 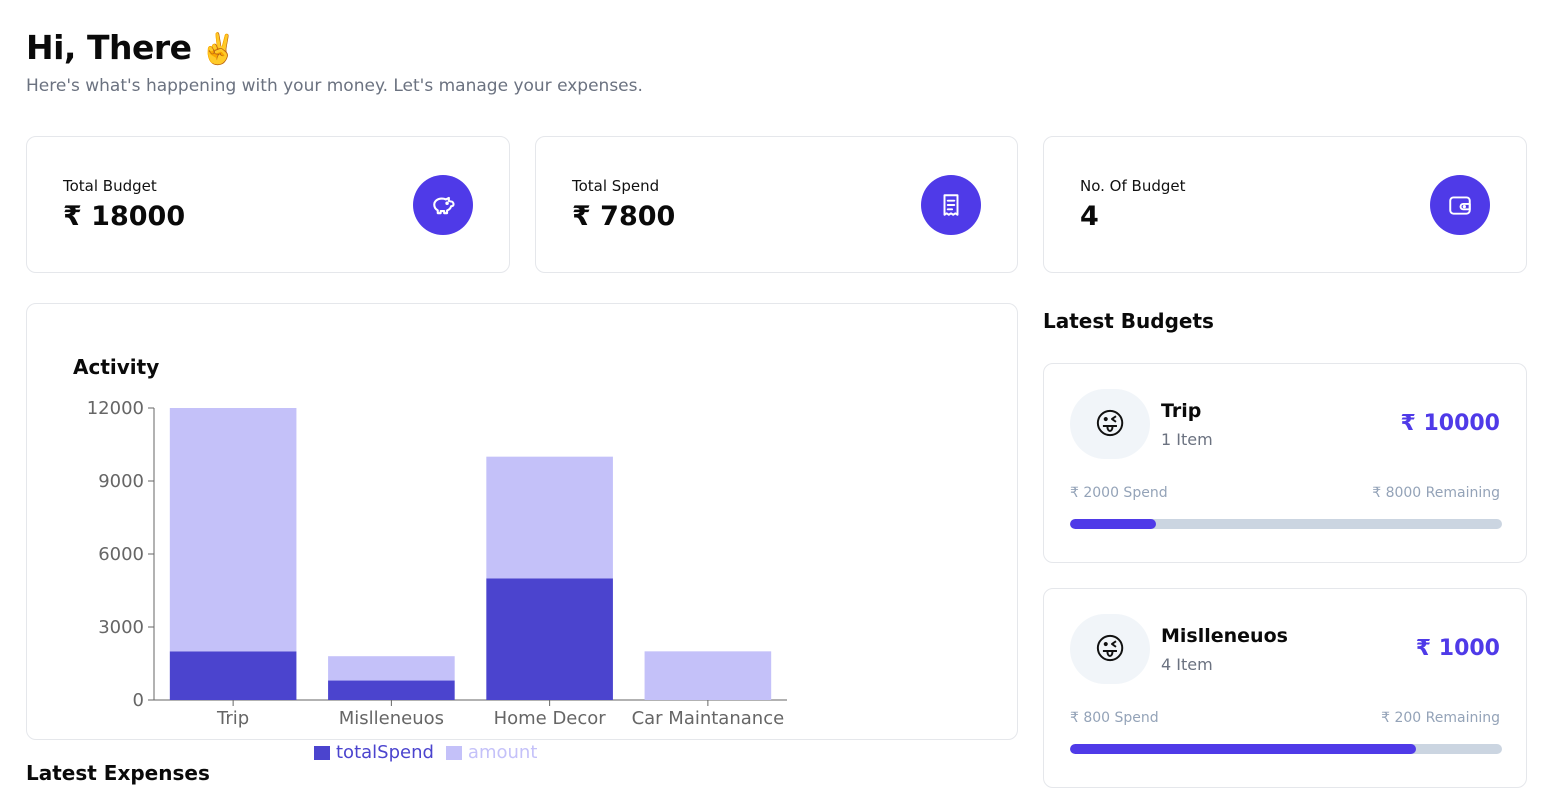 I want to click on y-tick-label: 0, so click(x=138, y=700).